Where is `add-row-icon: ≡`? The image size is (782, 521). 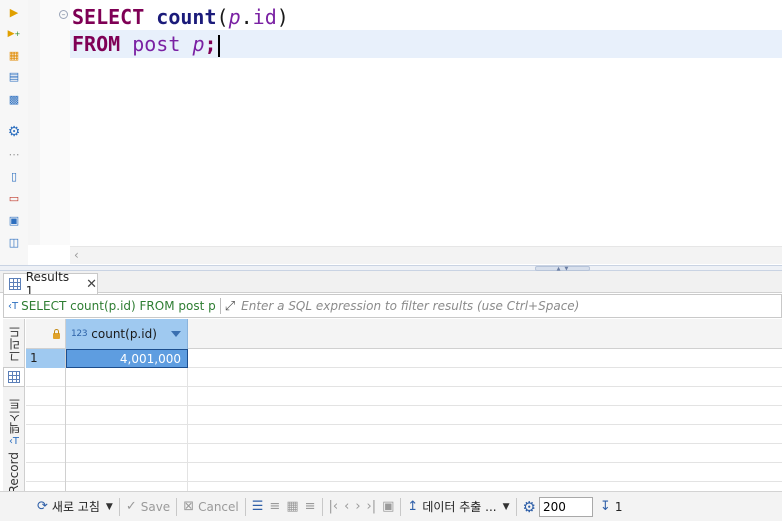 add-row-icon: ≡ is located at coordinates (275, 506).